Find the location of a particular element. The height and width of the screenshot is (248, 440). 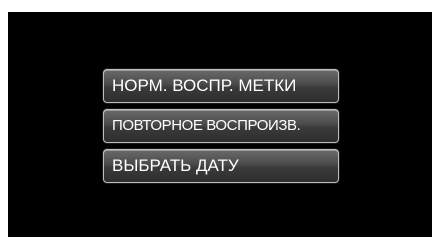

menu-item-label: НОРМ. ВОСПР. МЕТКИ is located at coordinates (204, 85).